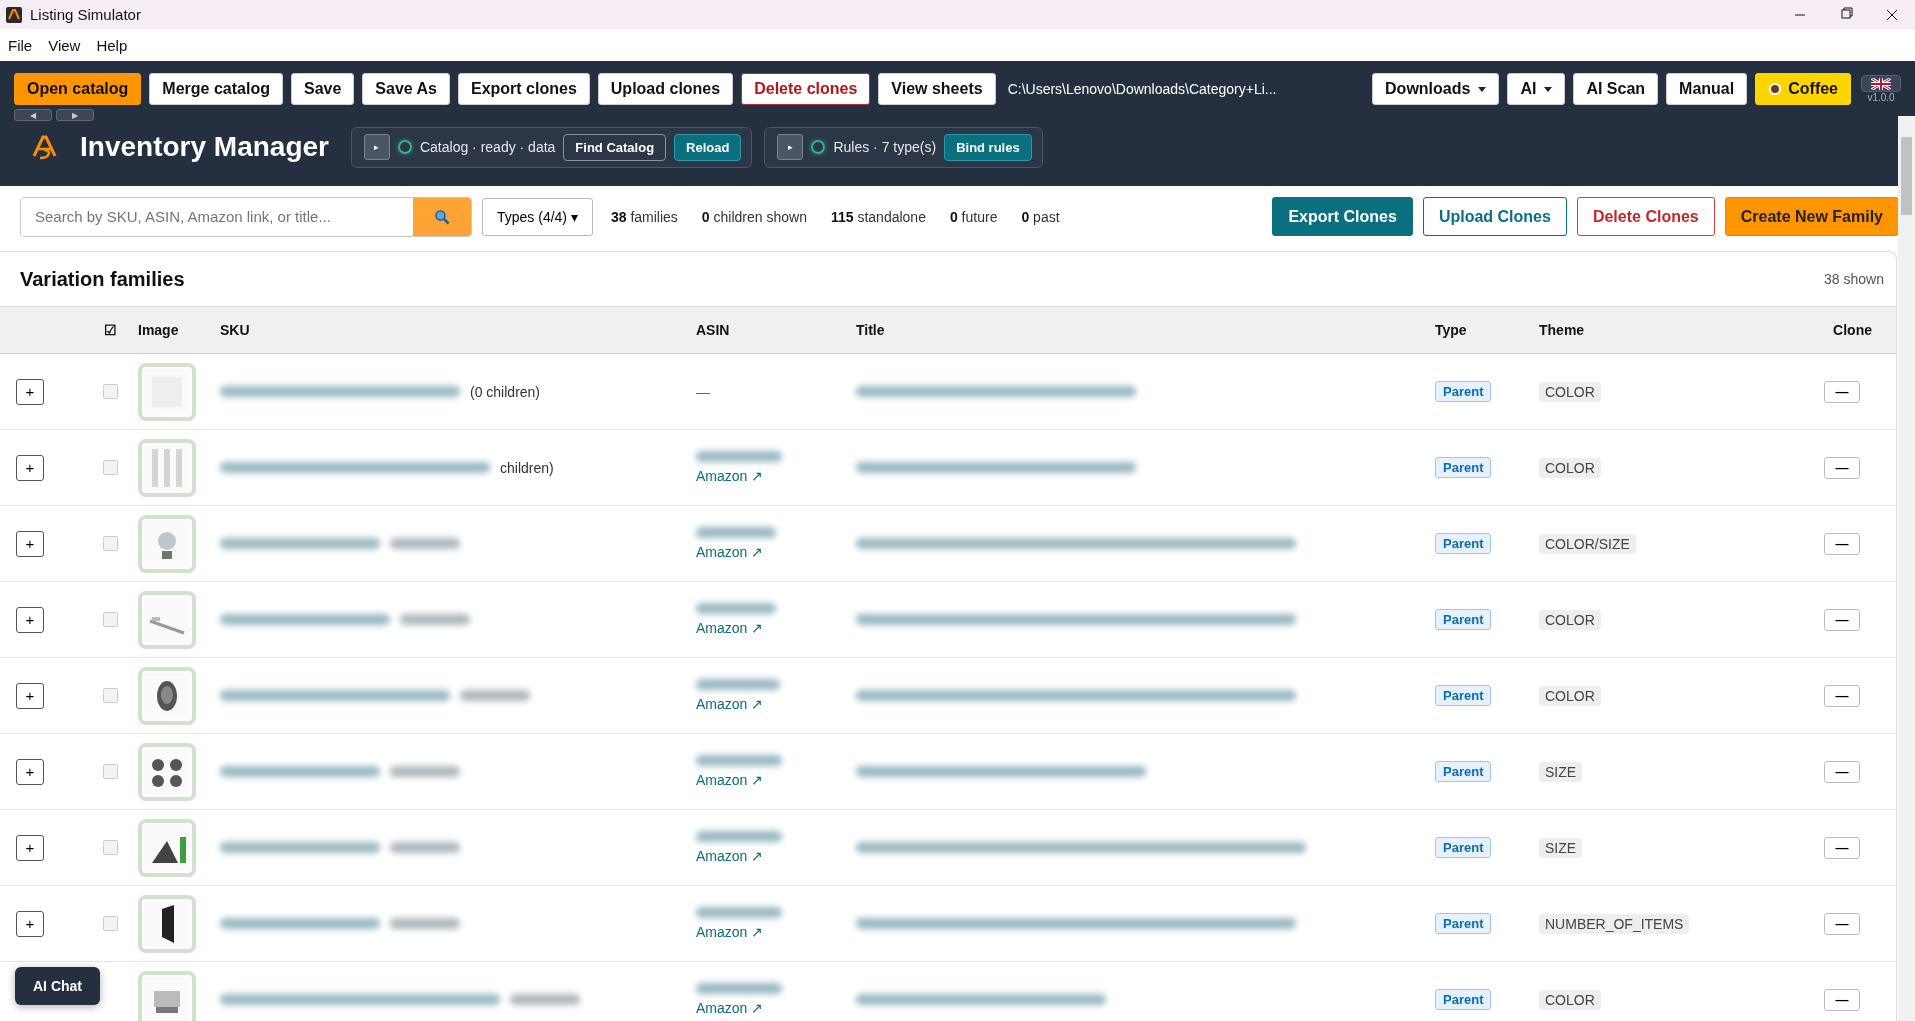 The width and height of the screenshot is (1915, 1021). What do you see at coordinates (1775, 89) in the screenshot?
I see `coffee-icon` at bounding box center [1775, 89].